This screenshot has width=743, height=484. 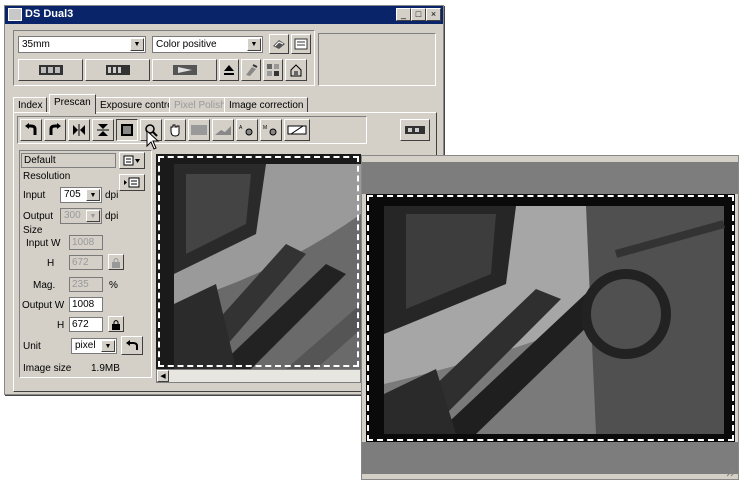 I want to click on film-icon, so click(x=415, y=130).